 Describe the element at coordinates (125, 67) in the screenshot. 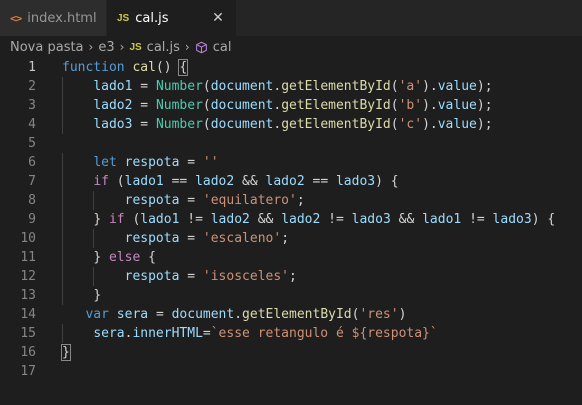

I see `code-text: function cal() {` at that location.